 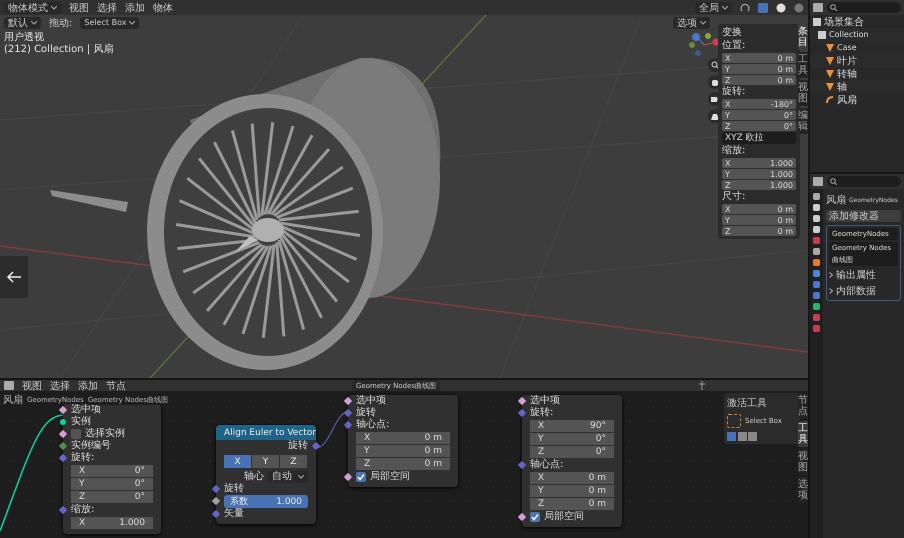 What do you see at coordinates (742, 436) in the screenshot?
I see `selection-mode-icon` at bounding box center [742, 436].